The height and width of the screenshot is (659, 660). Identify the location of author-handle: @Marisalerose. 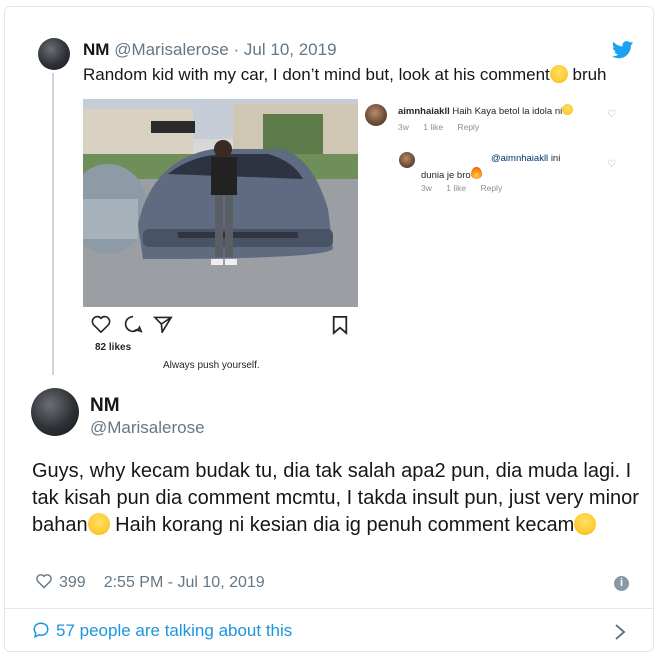
(147, 428).